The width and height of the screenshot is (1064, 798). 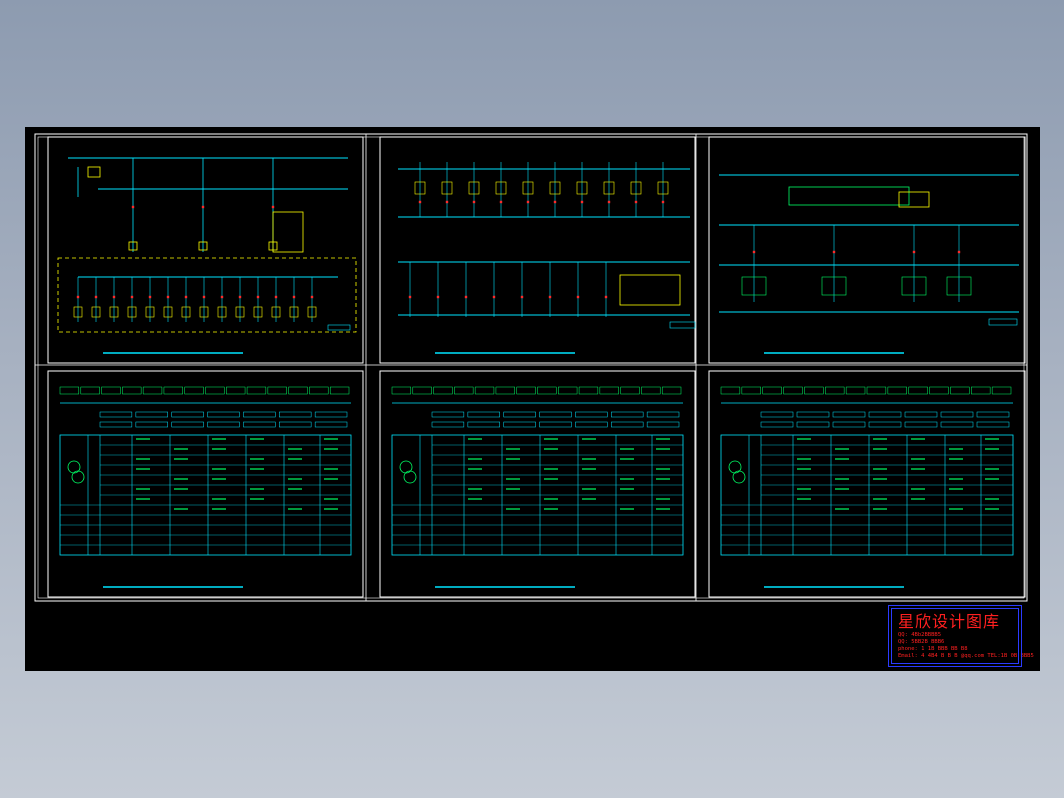 I want to click on stamp-title: 星欣设计图库, so click(x=949, y=621).